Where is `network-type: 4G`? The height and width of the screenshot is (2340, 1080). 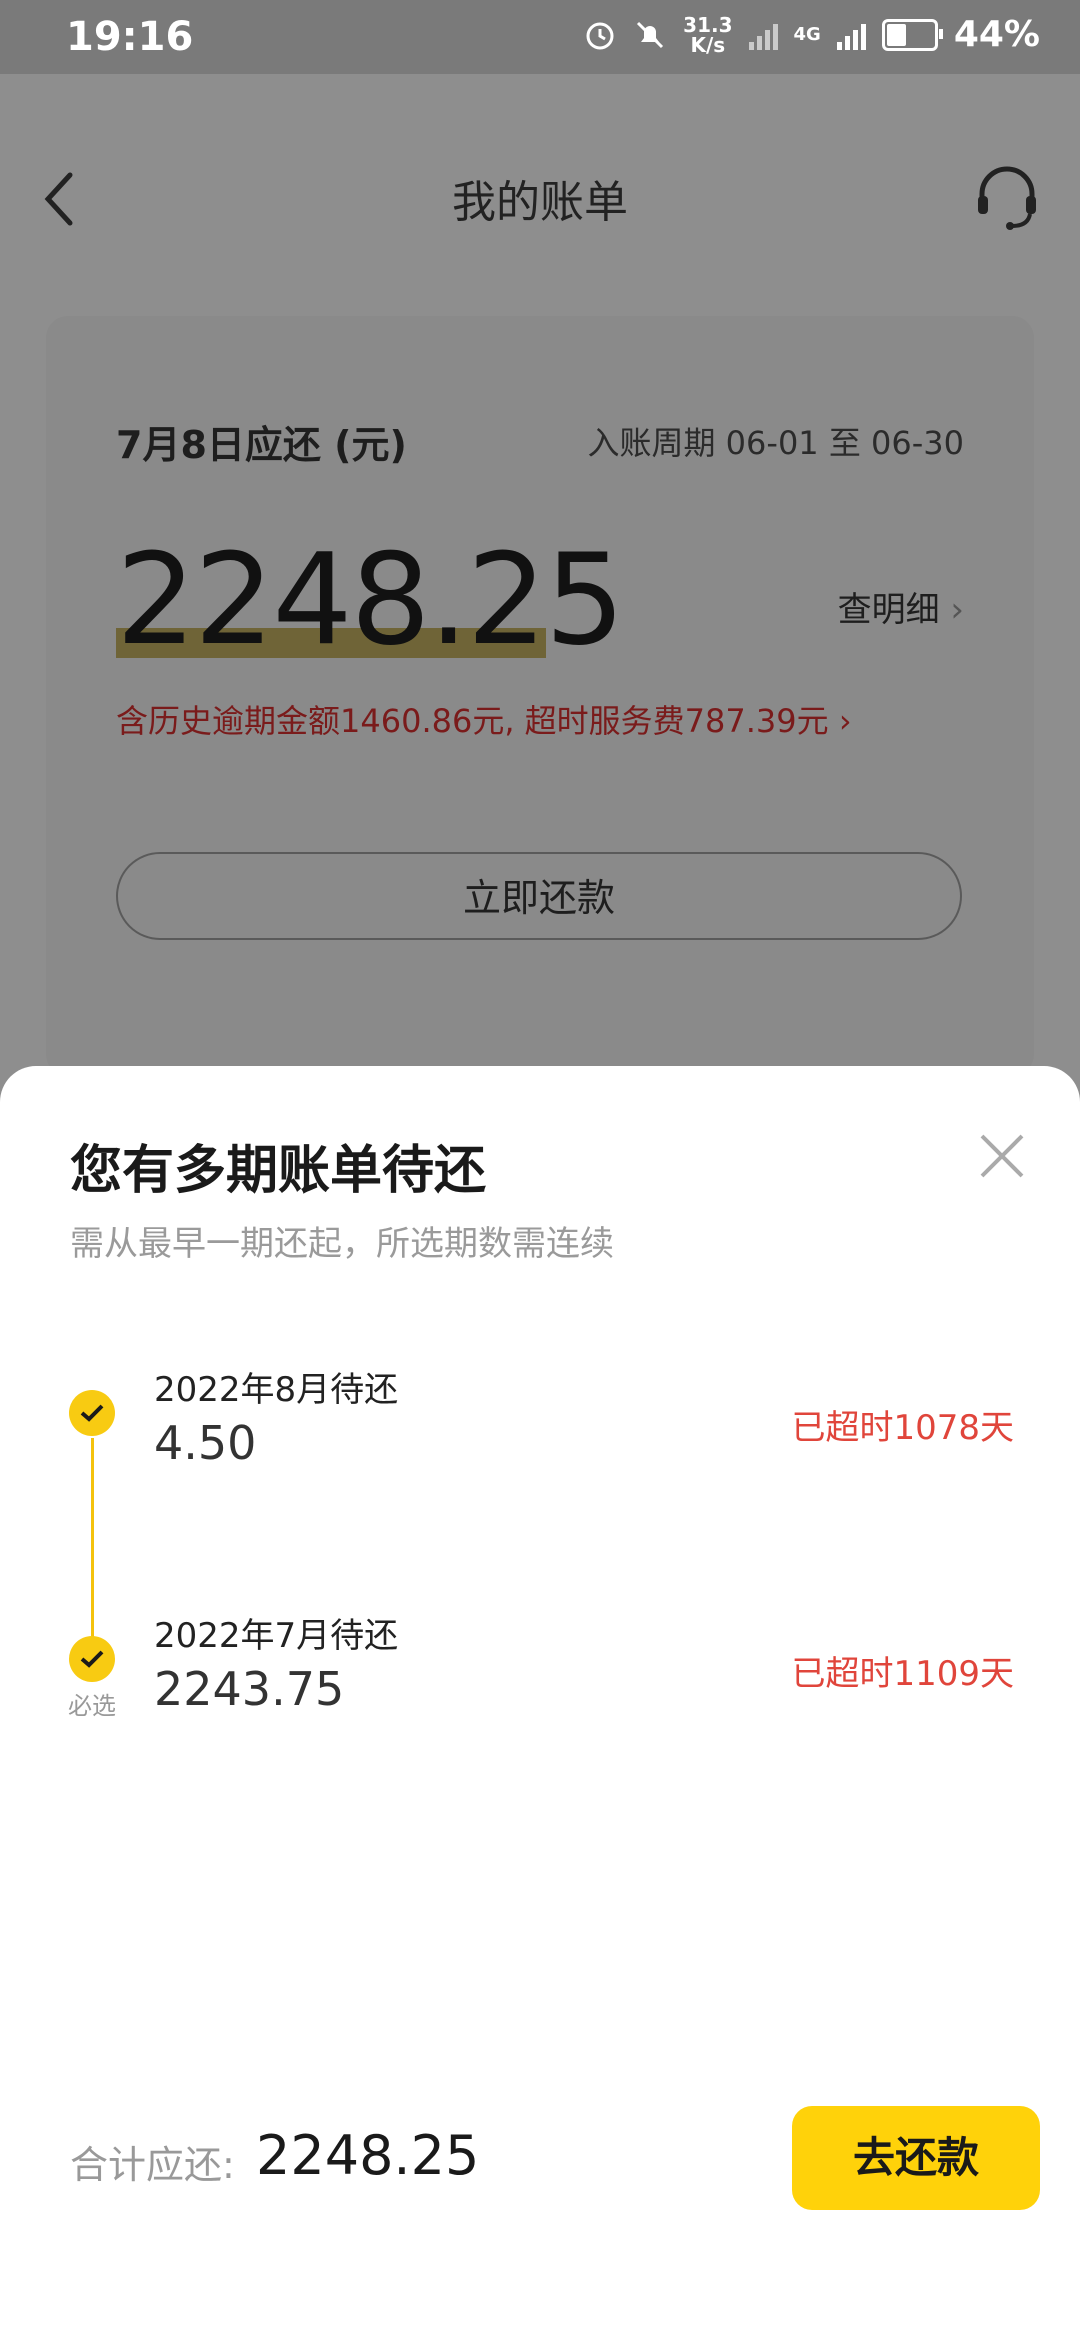 network-type: 4G is located at coordinates (807, 34).